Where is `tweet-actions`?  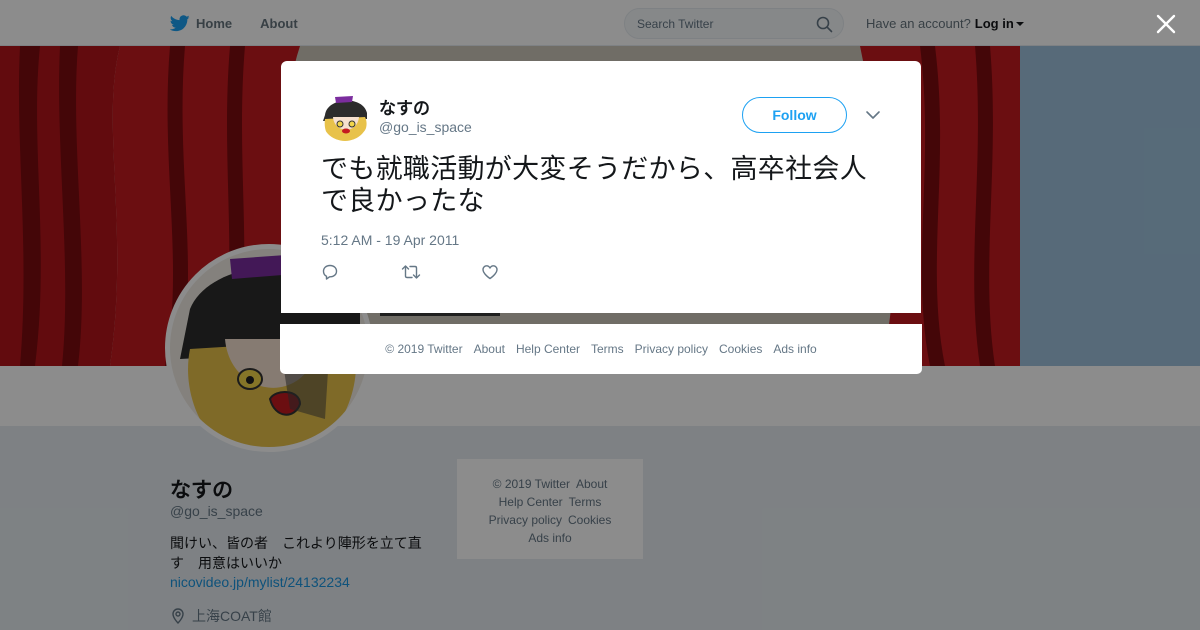 tweet-actions is located at coordinates (441, 274).